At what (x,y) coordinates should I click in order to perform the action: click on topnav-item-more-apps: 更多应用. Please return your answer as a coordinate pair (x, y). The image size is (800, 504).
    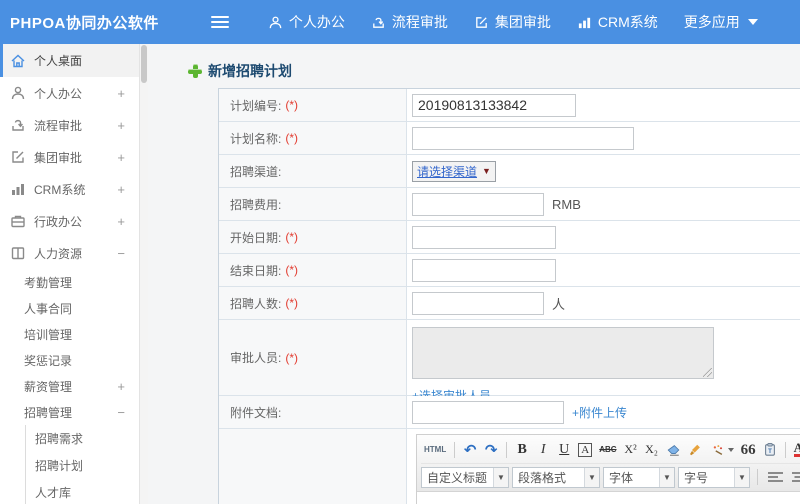
    Looking at the image, I should click on (721, 22).